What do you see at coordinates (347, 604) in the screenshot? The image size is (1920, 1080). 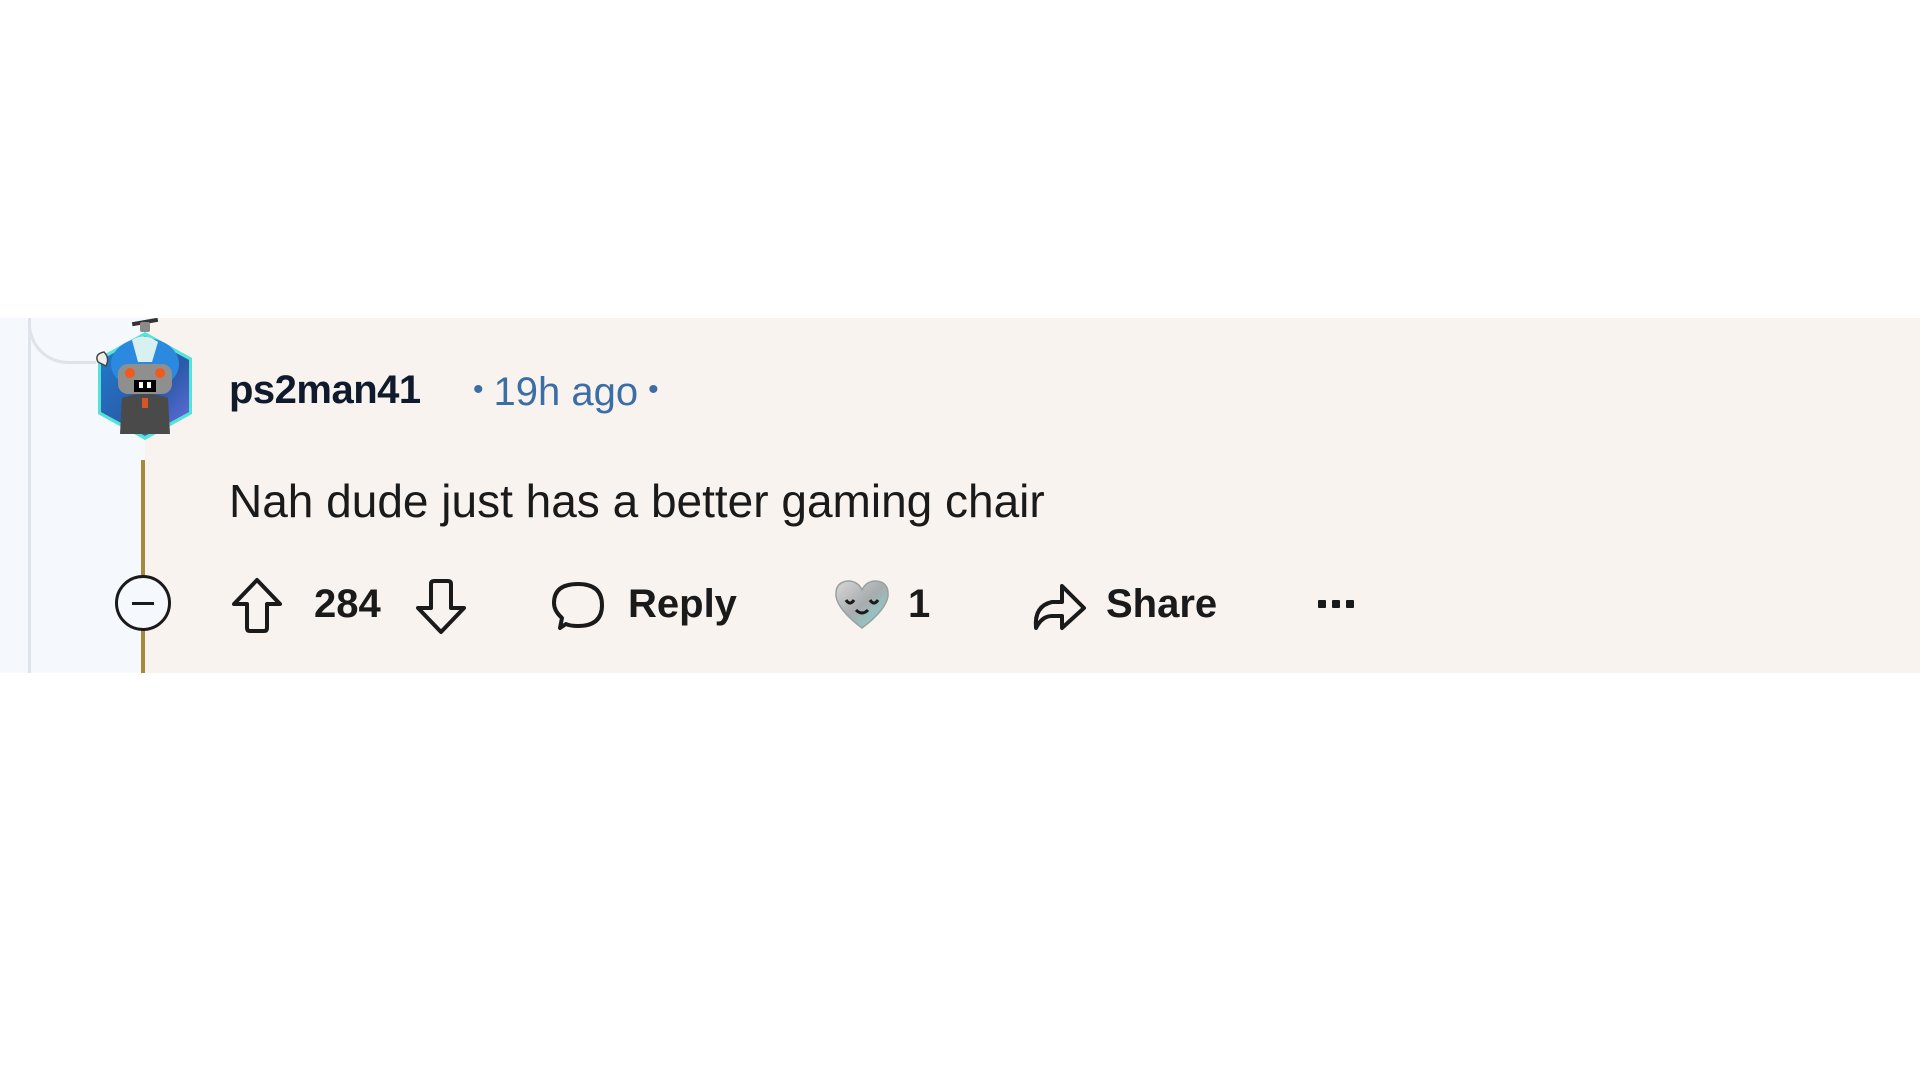 I see `vote-score: 284` at bounding box center [347, 604].